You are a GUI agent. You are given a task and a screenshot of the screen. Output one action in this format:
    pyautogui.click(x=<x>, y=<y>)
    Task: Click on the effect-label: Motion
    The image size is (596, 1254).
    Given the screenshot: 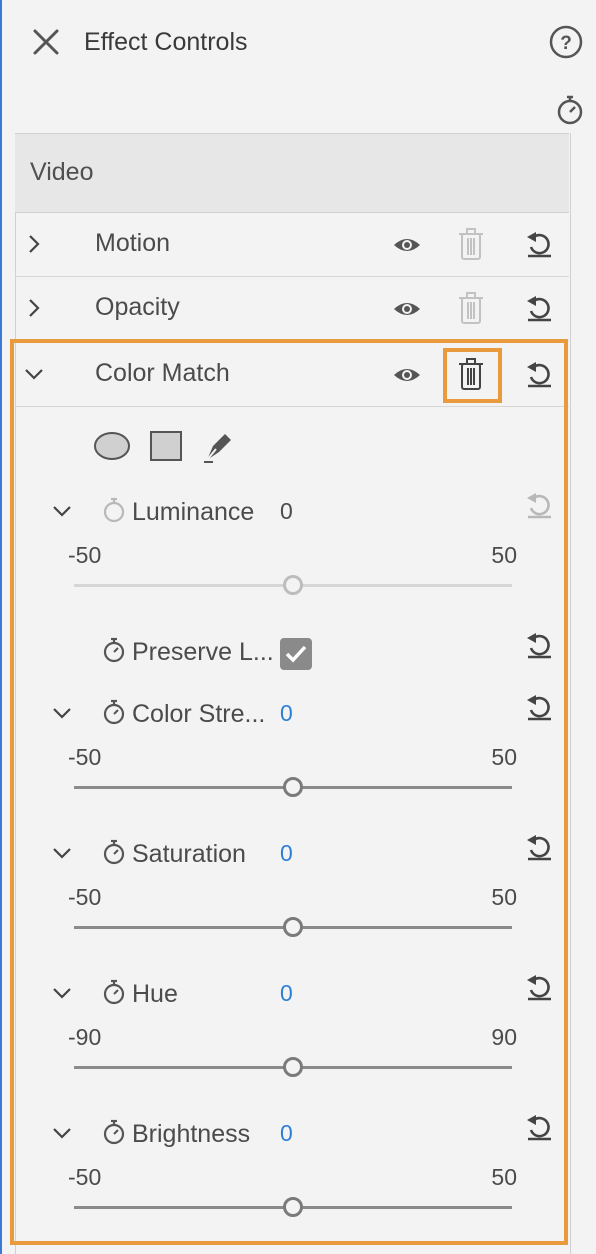 What is the action you would take?
    pyautogui.click(x=133, y=243)
    